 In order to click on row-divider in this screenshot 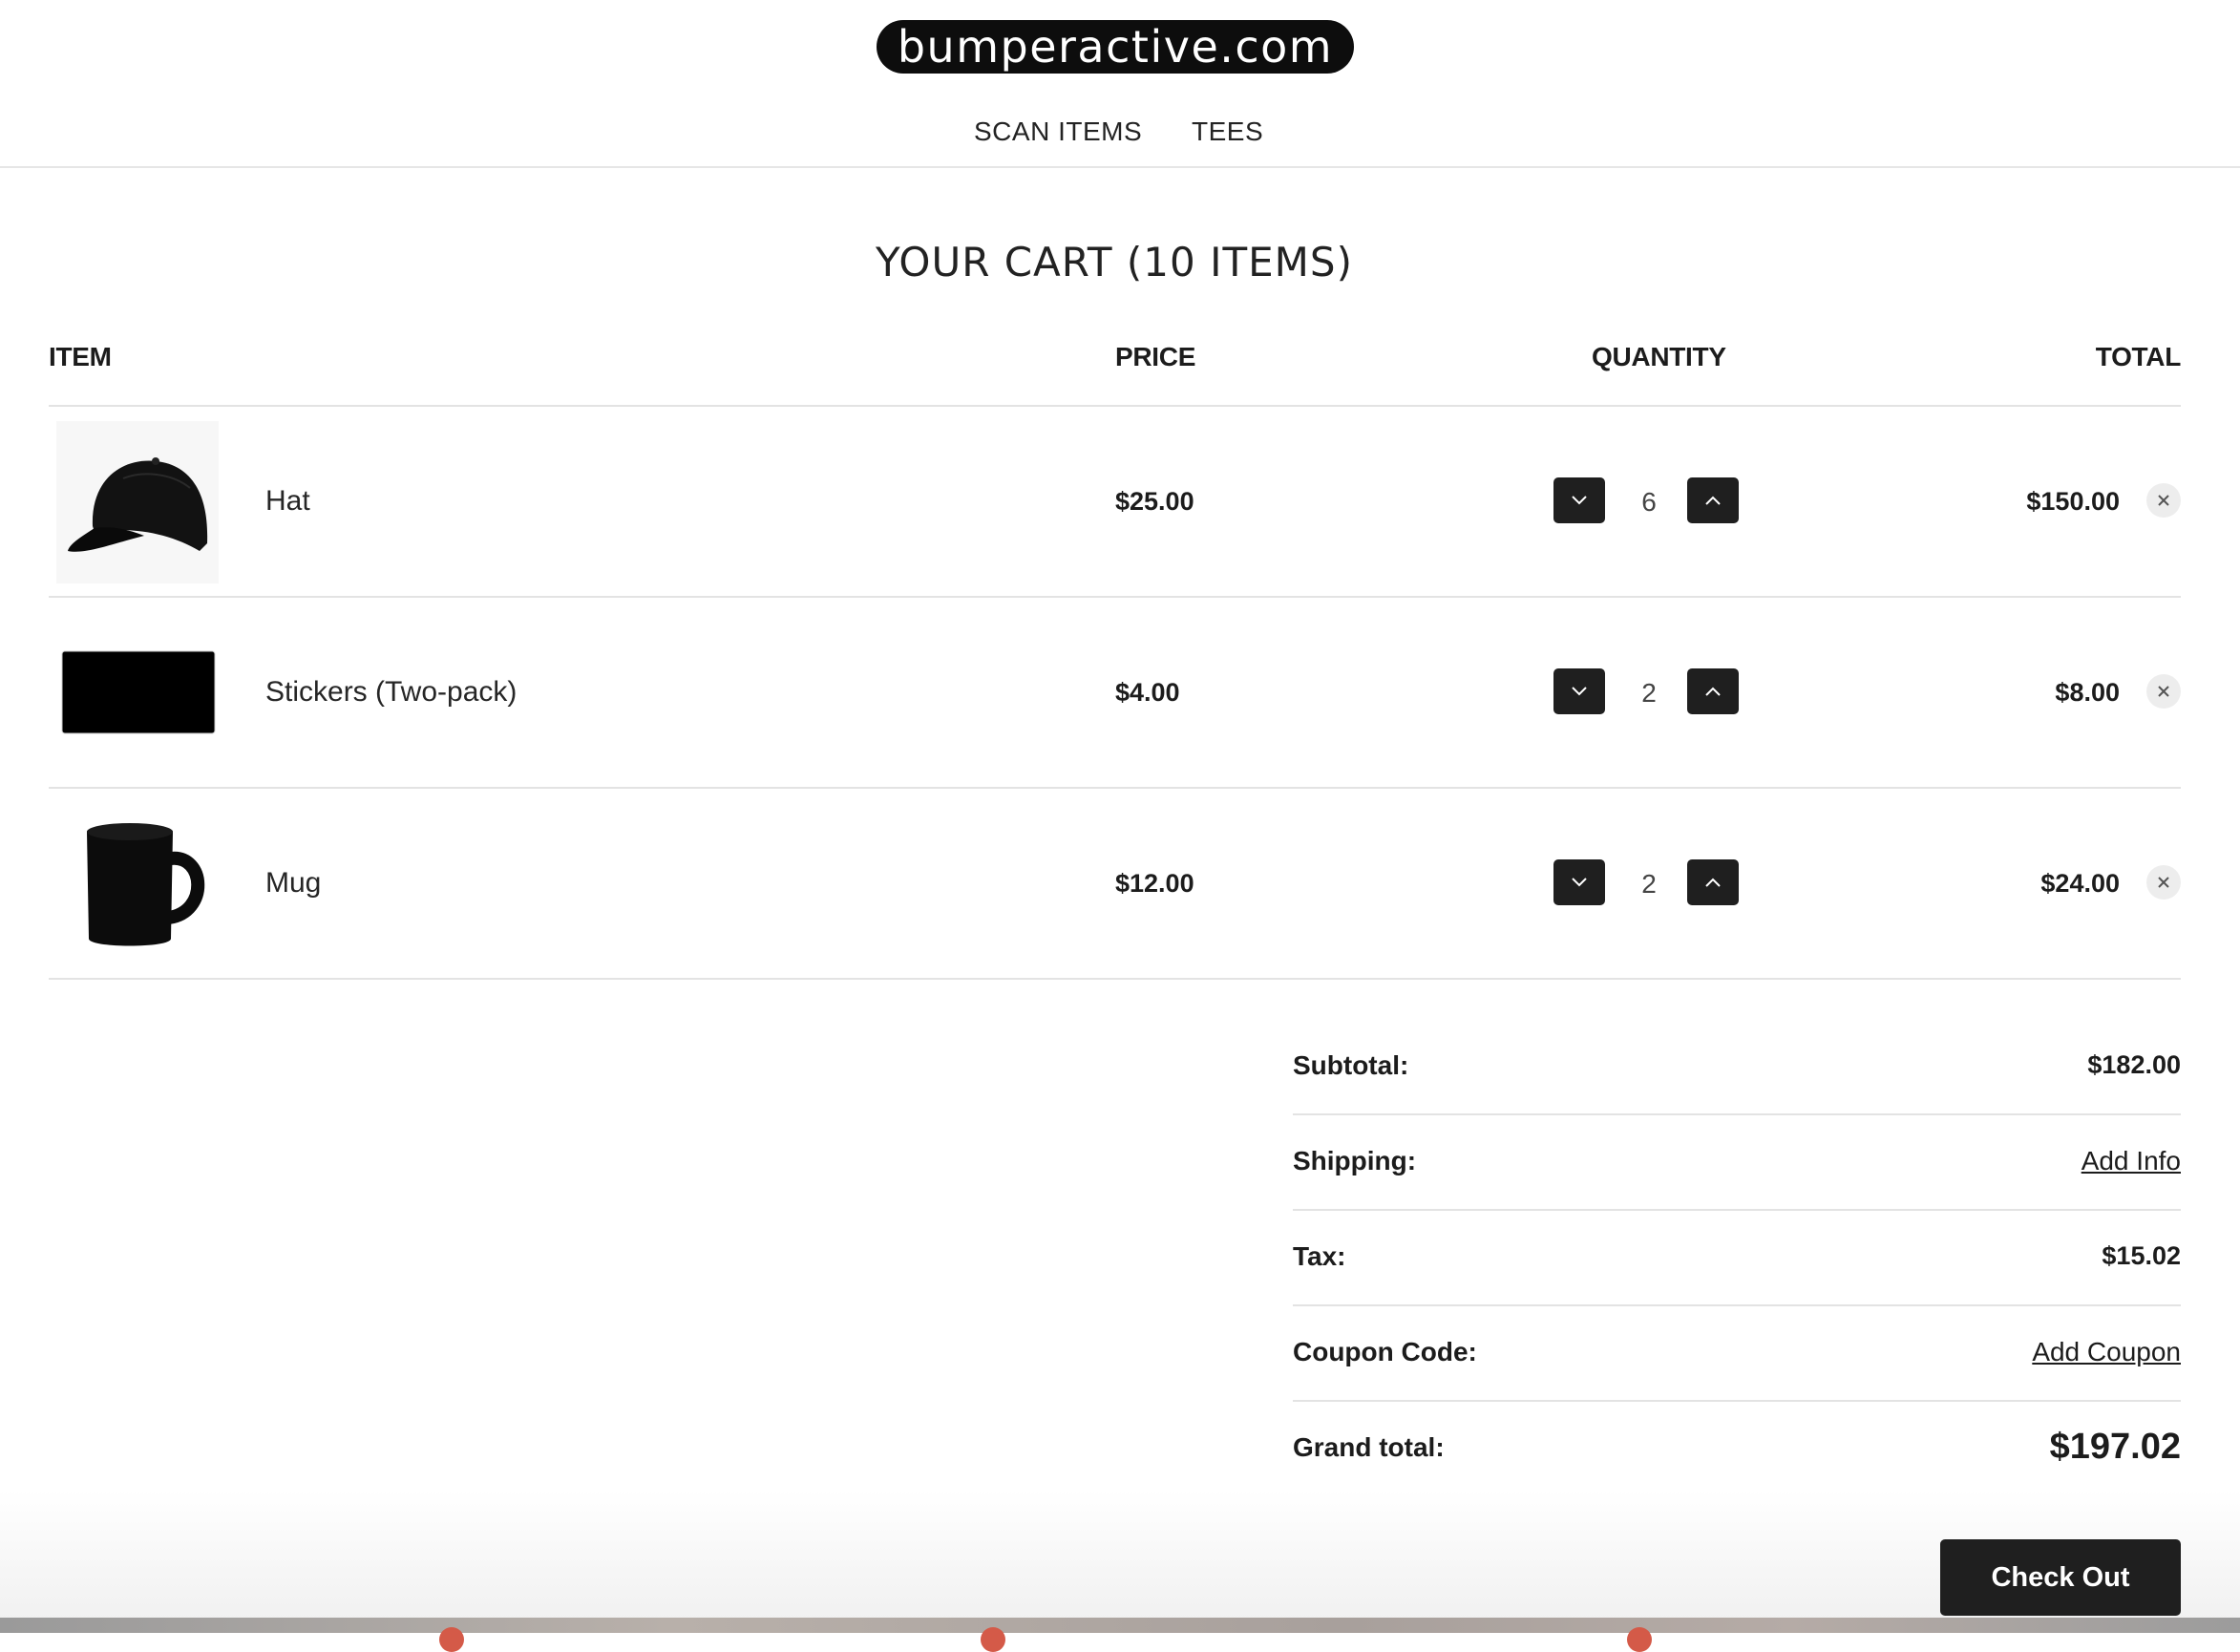, I will do `click(1115, 979)`.